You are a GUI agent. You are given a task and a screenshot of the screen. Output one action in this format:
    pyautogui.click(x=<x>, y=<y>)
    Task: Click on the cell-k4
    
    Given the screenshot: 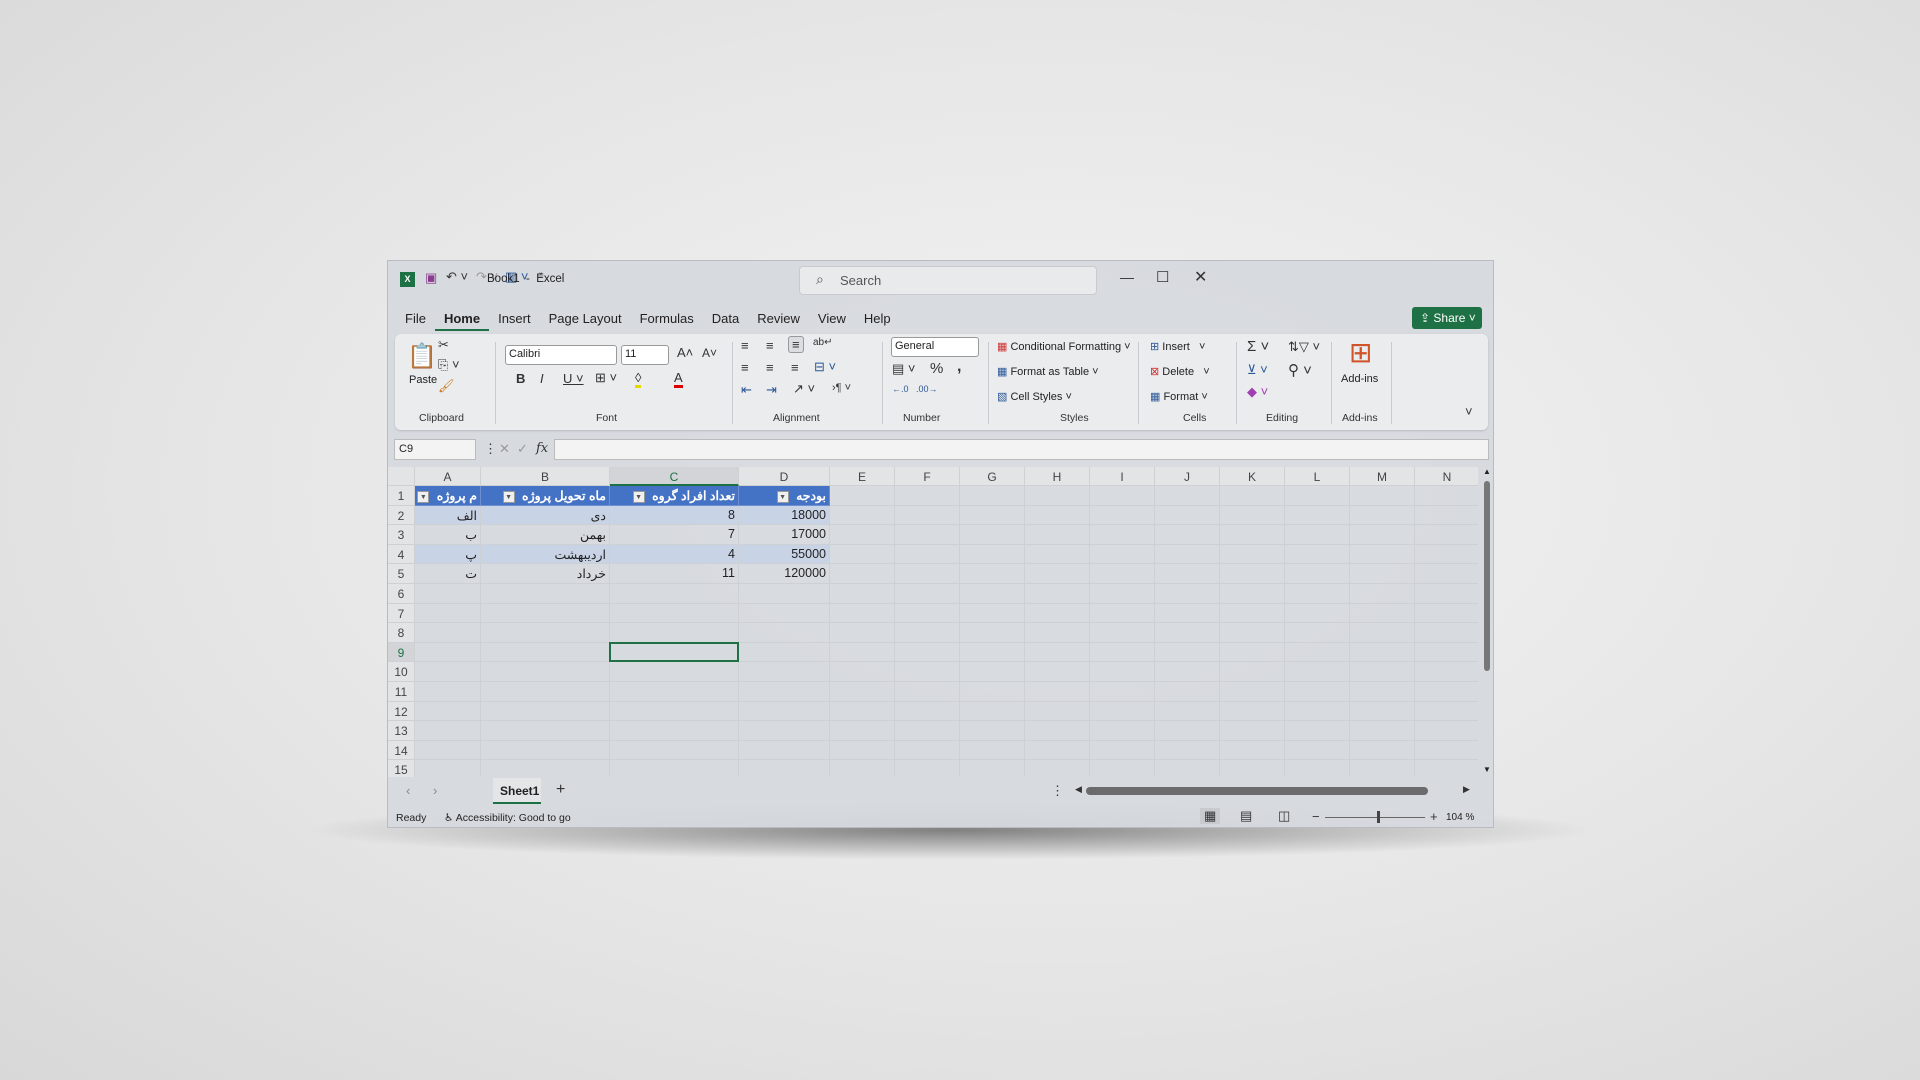 What is the action you would take?
    pyautogui.click(x=1252, y=554)
    